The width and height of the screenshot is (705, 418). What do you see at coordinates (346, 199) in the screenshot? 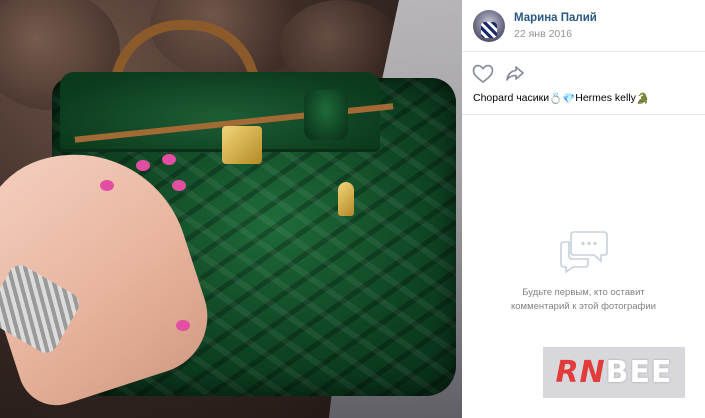
I see `bag-key` at bounding box center [346, 199].